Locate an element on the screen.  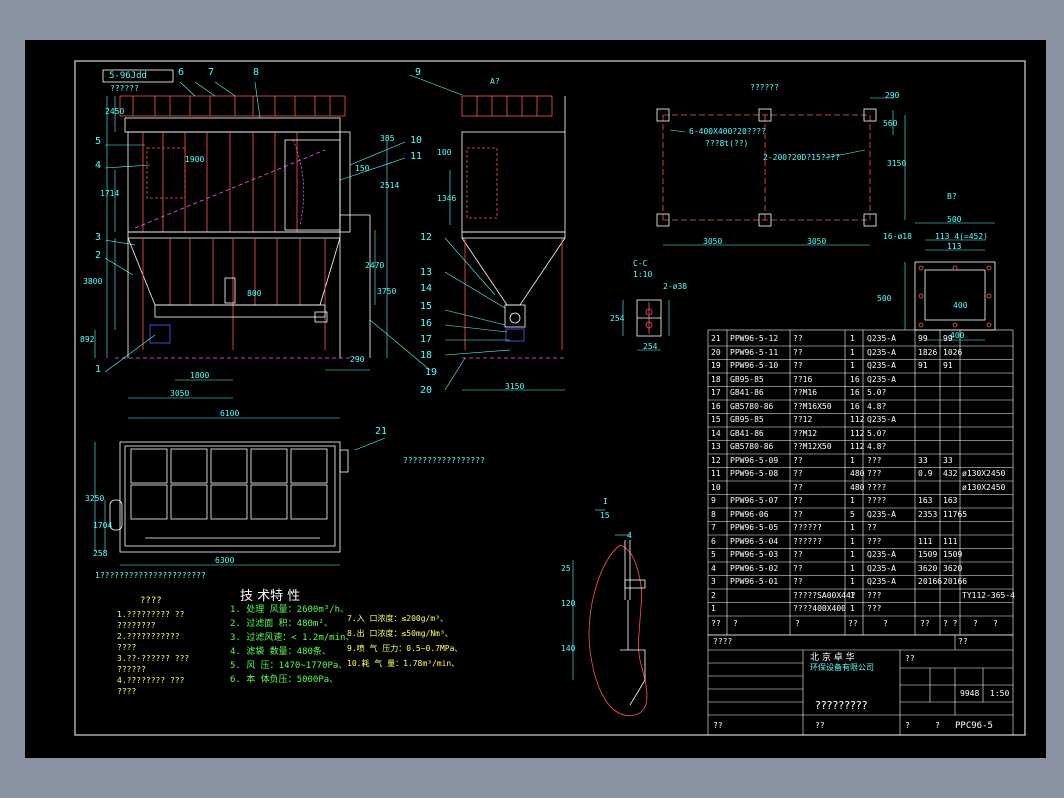
bom-cell-code: PPW96-5-01 is located at coordinates (754, 581).